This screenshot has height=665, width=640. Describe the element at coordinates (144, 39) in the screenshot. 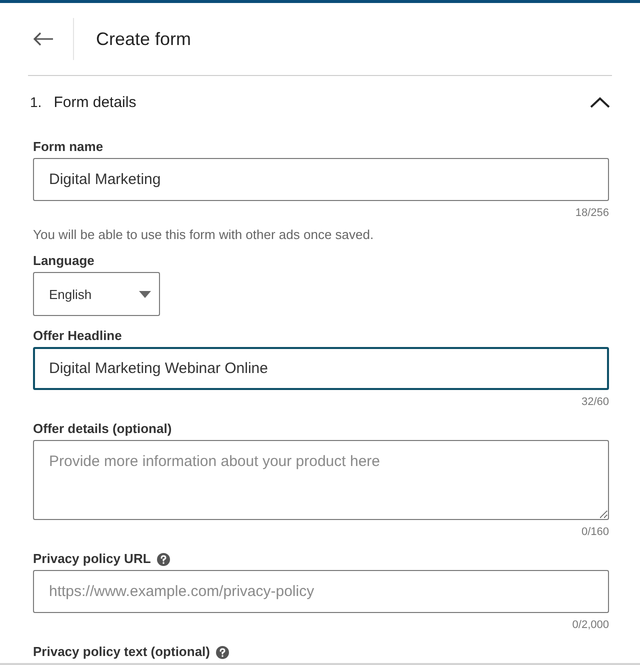

I see `page-title: Create form` at that location.